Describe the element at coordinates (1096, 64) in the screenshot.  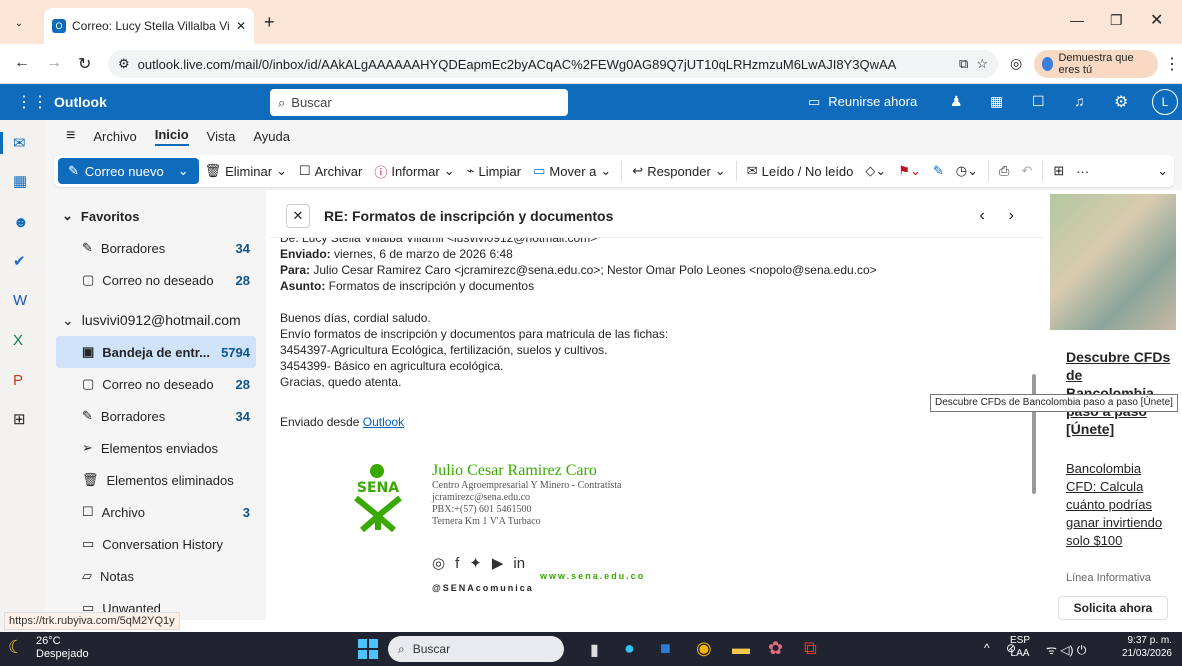
I see `profile-chip: Demuestra que eres tú` at that location.